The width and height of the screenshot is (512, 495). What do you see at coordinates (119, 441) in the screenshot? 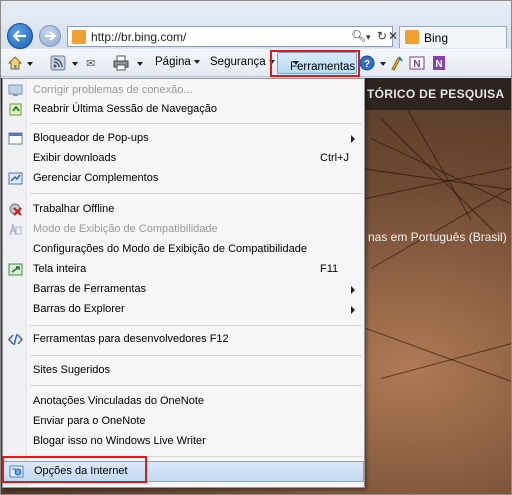
I see `menu-item-label: Blogar isso no Windows Live Writer` at bounding box center [119, 441].